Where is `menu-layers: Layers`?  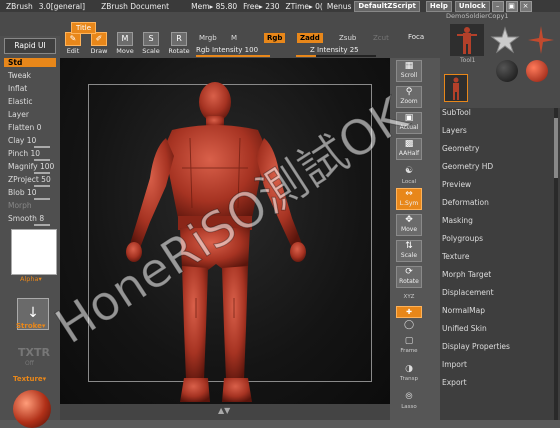 menu-layers: Layers is located at coordinates (497, 130).